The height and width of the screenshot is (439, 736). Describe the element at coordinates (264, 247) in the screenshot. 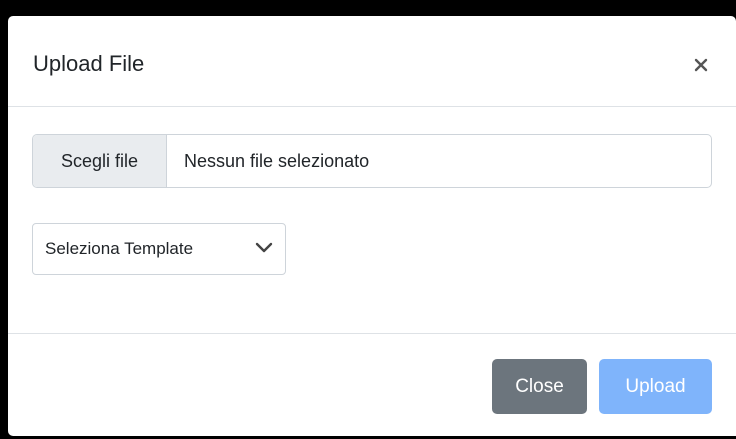

I see `chevron-down-icon` at that location.